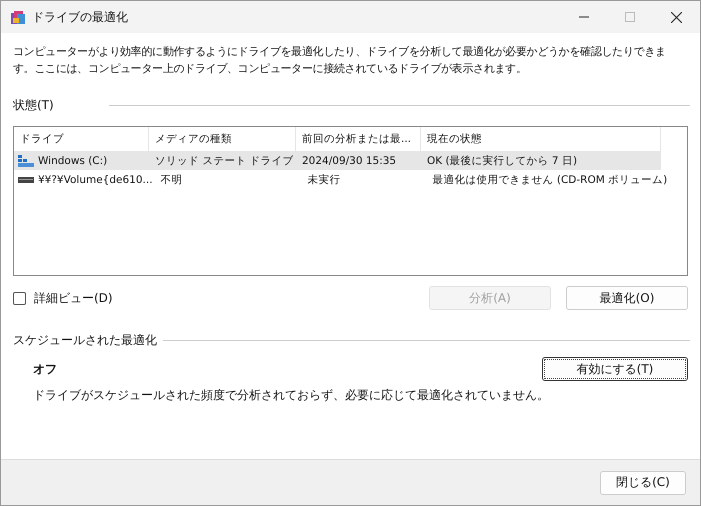  Describe the element at coordinates (349, 160) in the screenshot. I see `table-cell-text: 2024/09/30 15:35` at that location.